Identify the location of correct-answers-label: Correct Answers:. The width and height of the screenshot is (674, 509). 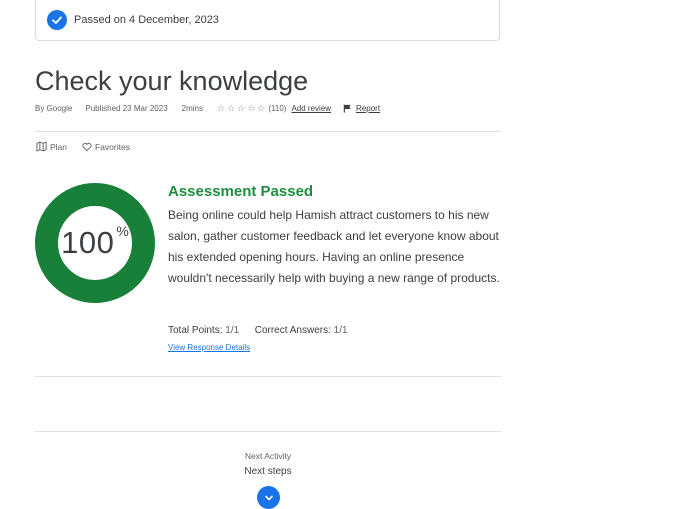
(292, 330).